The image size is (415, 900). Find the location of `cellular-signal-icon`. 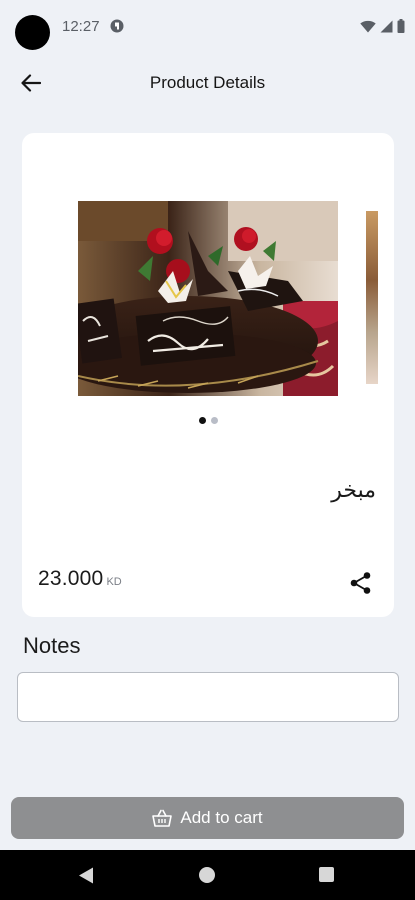

cellular-signal-icon is located at coordinates (386, 26).